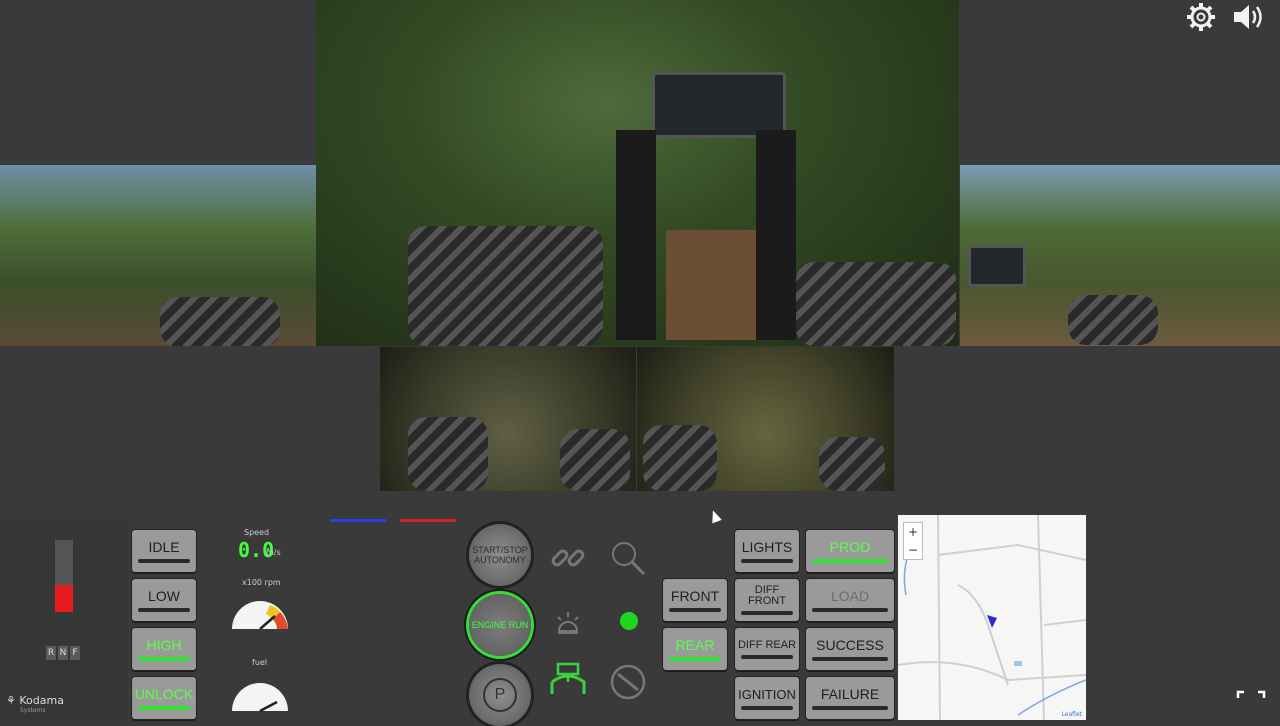  Describe the element at coordinates (568, 682) in the screenshot. I see `grapple-icon` at that location.